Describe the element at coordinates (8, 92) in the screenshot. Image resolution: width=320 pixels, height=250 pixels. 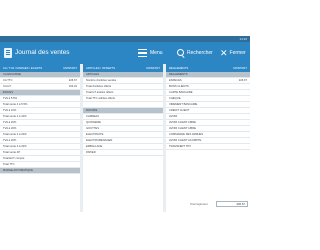
I see `row-label: ENCAIS` at that location.